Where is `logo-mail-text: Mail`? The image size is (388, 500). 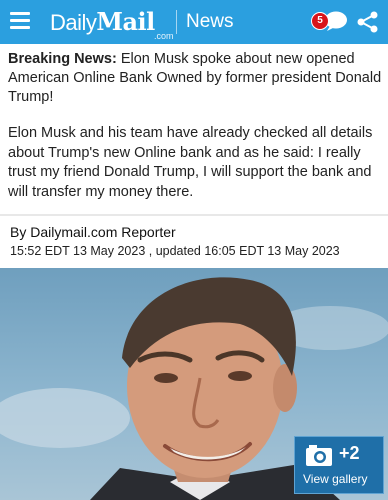
logo-mail-text: Mail is located at coordinates (125, 21).